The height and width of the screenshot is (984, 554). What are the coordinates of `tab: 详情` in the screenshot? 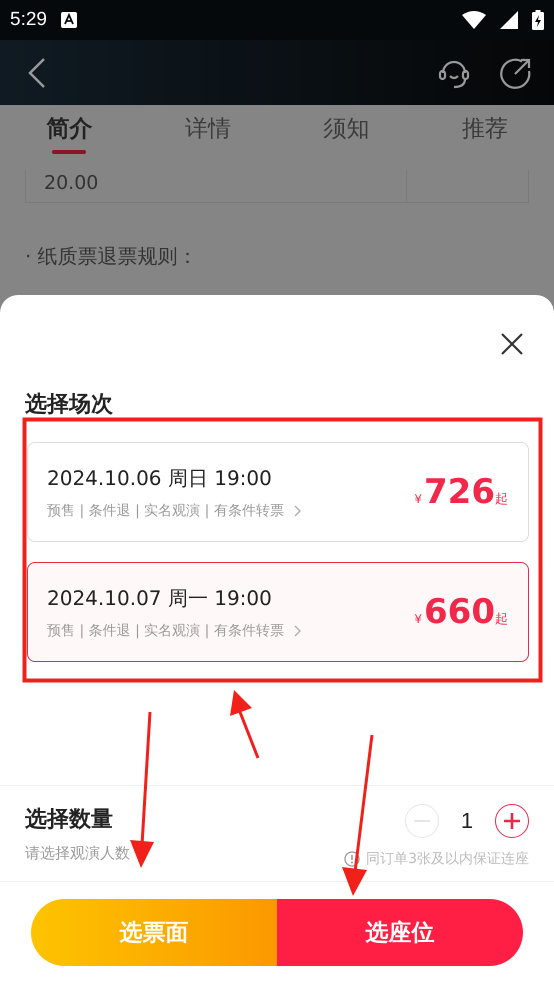 It's located at (208, 137).